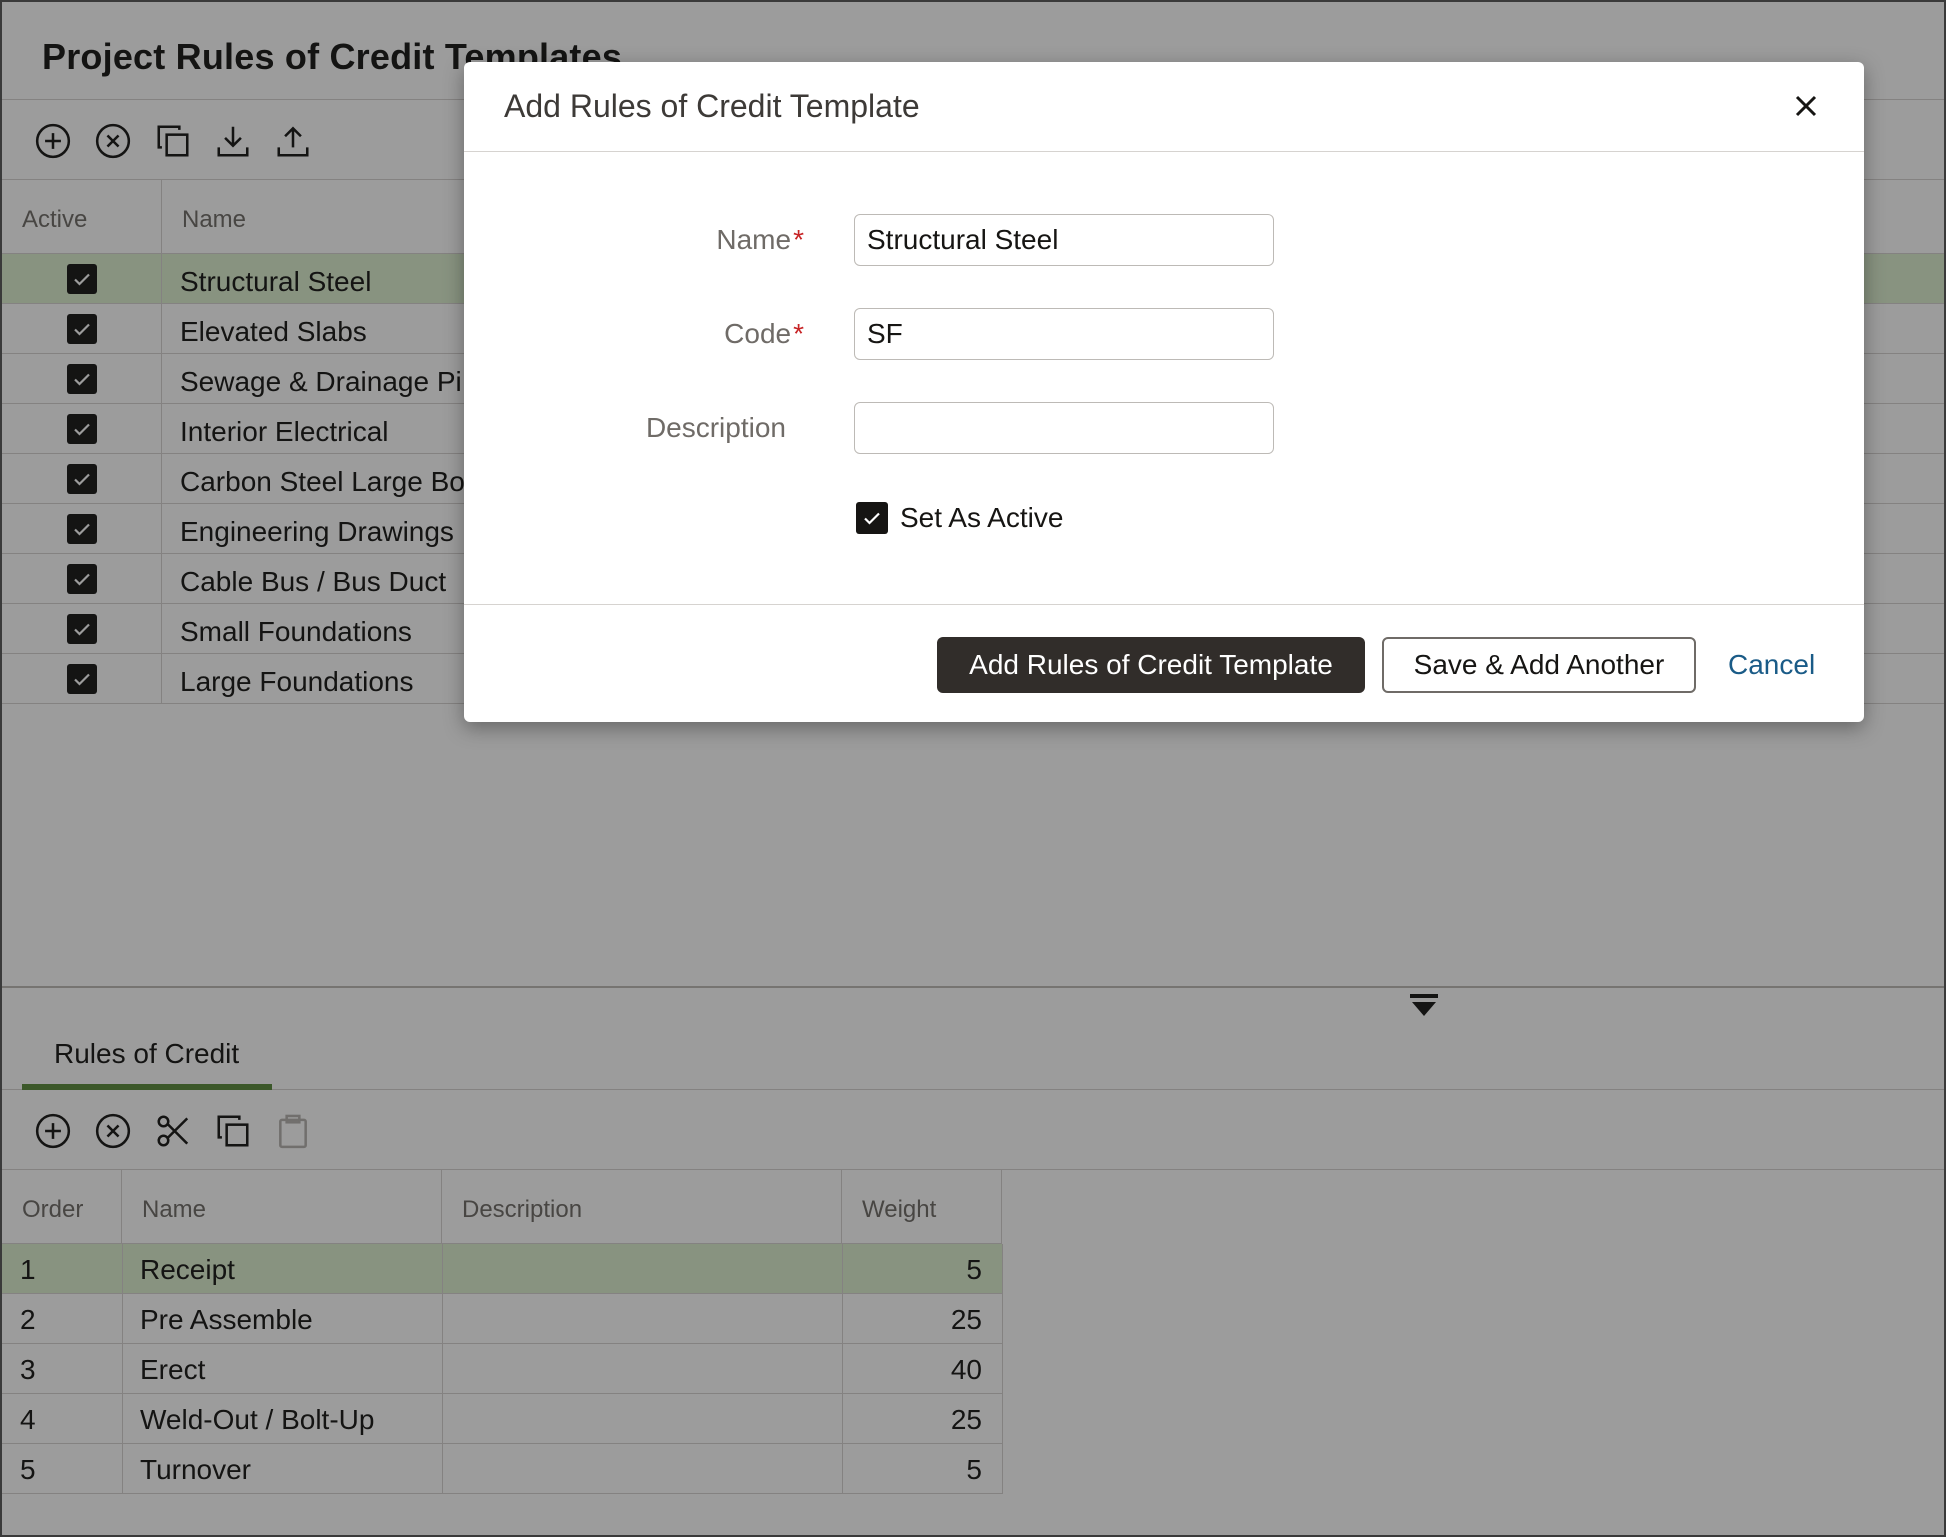  Describe the element at coordinates (1164, 107) in the screenshot. I see `dialog-header: Add Rules of Credit Template` at that location.